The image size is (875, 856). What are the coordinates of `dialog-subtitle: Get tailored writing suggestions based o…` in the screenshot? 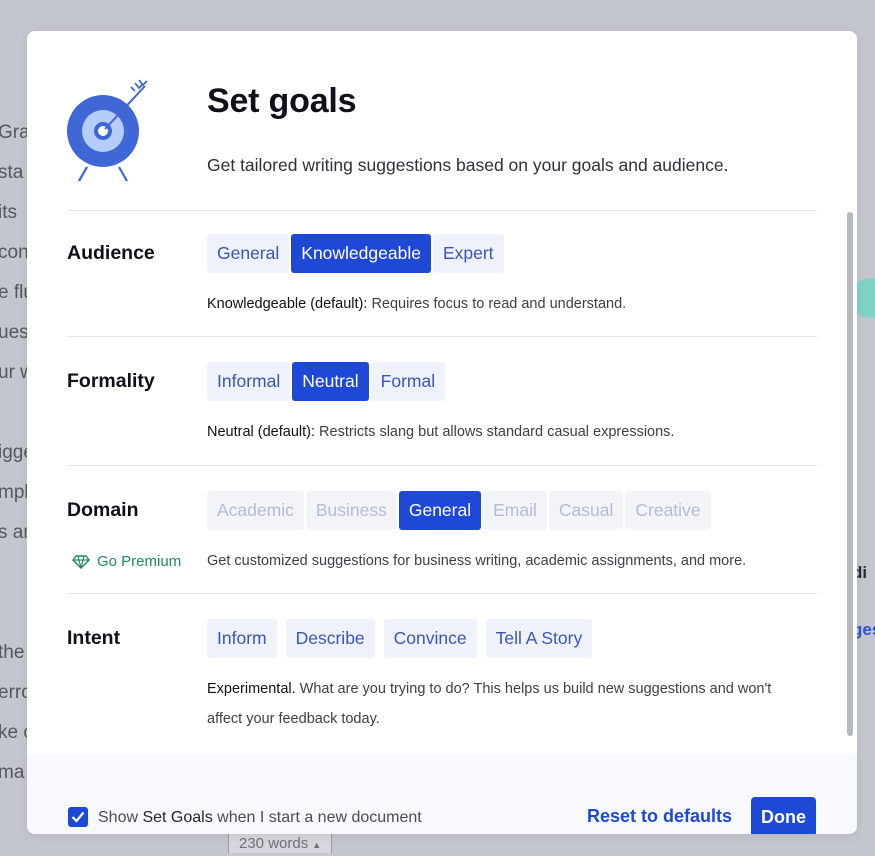 It's located at (468, 165).